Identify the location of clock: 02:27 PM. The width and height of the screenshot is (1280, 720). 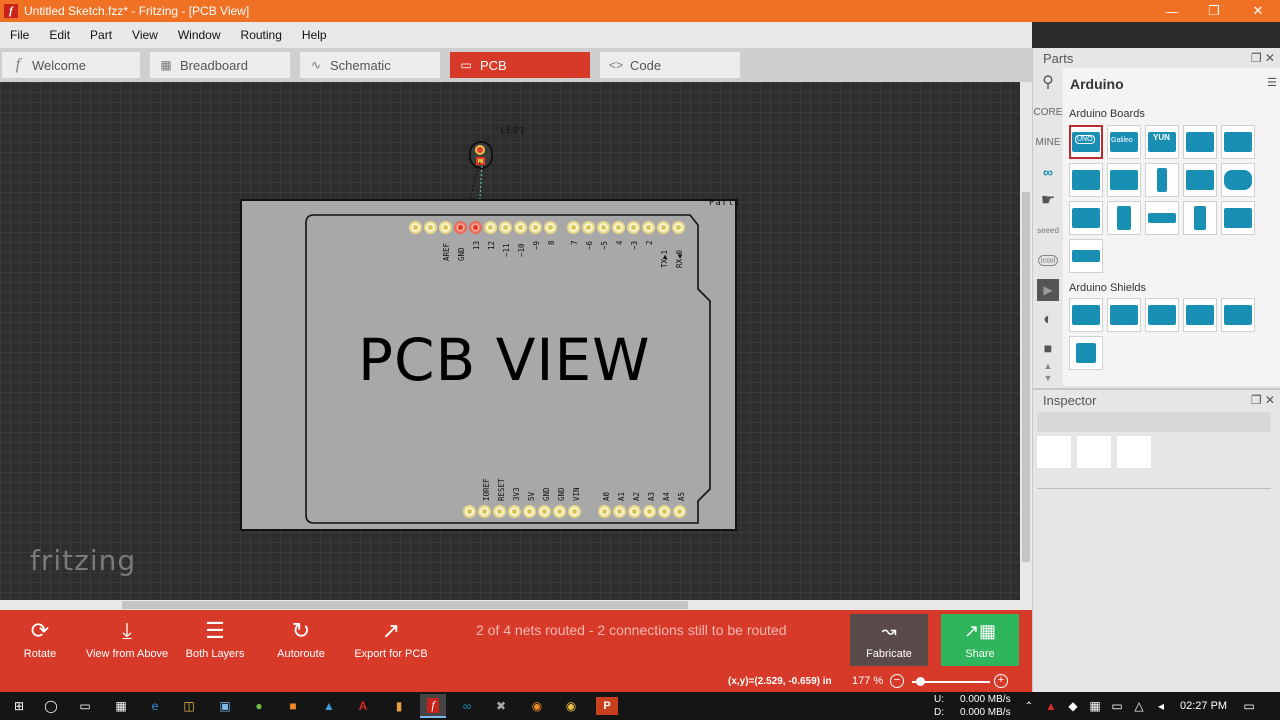
(1203, 706).